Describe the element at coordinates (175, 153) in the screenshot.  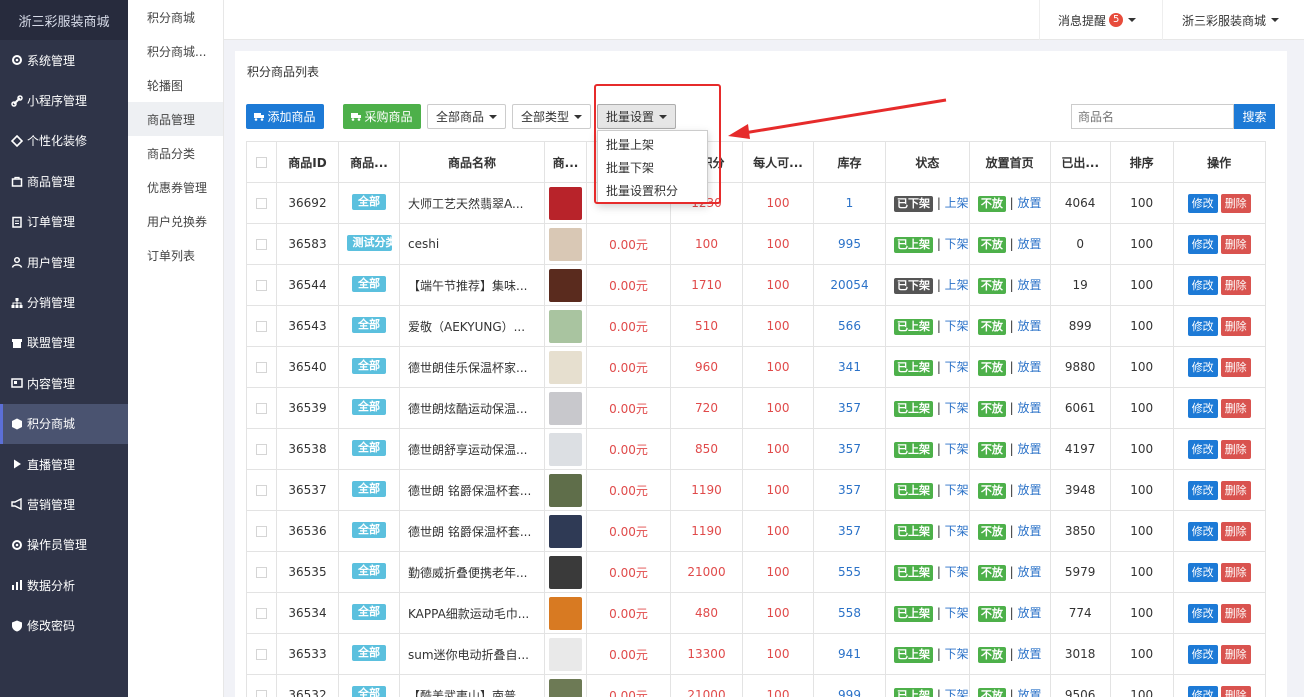
I see `subnav-item-4: 商品分类` at that location.